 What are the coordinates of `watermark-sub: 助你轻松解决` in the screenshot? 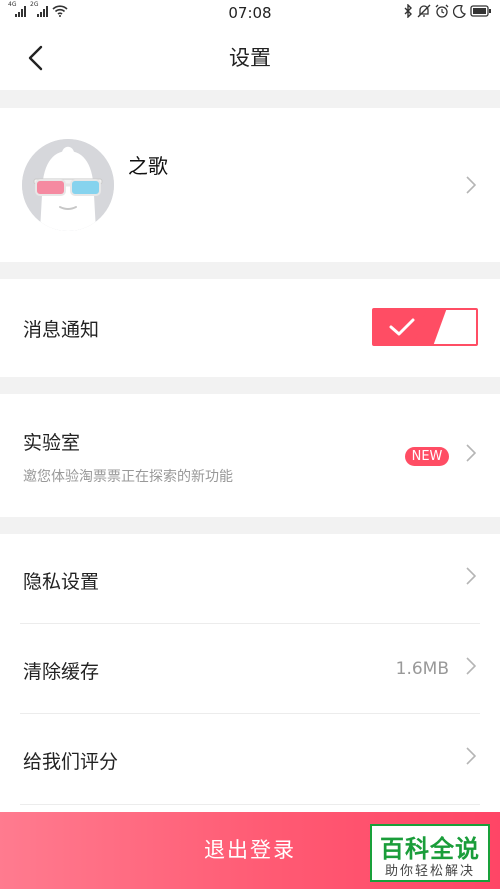 It's located at (429, 871).